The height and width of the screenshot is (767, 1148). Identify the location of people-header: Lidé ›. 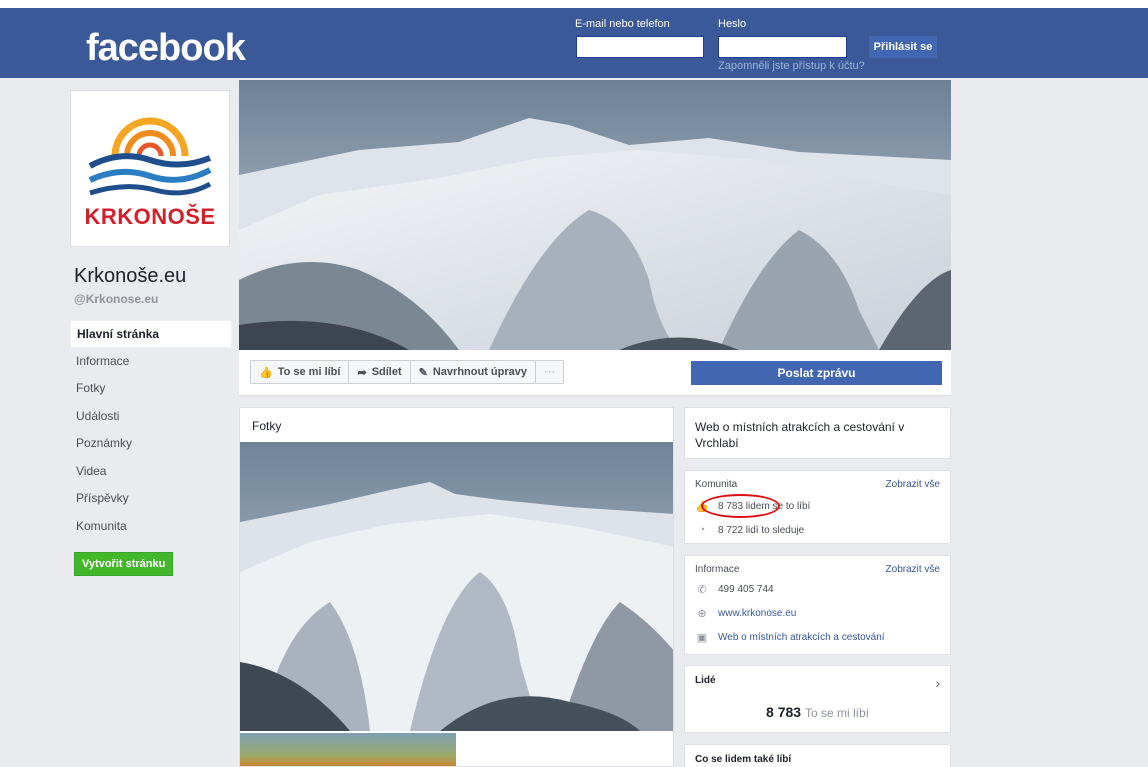
(817, 683).